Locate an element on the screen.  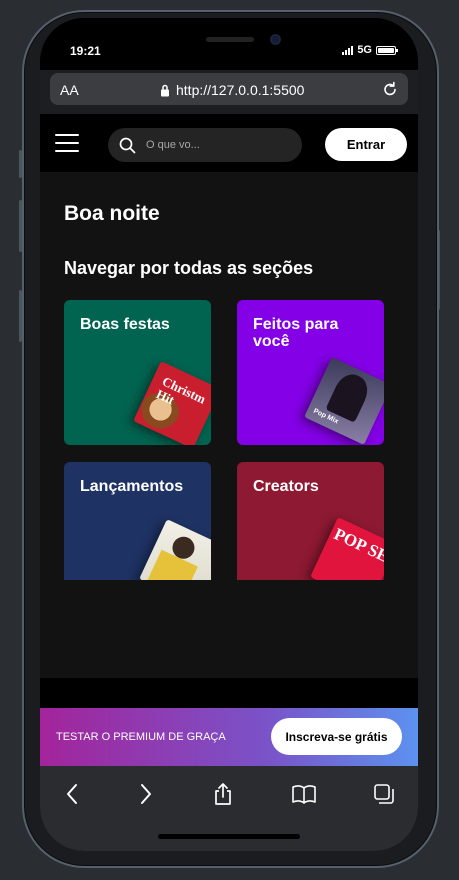
cover-text: POP SE is located at coordinates (357, 545).